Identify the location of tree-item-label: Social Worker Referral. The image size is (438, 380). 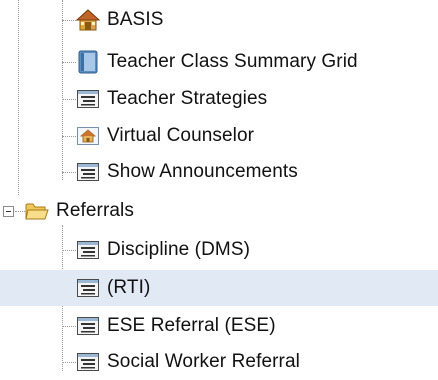
(203, 361).